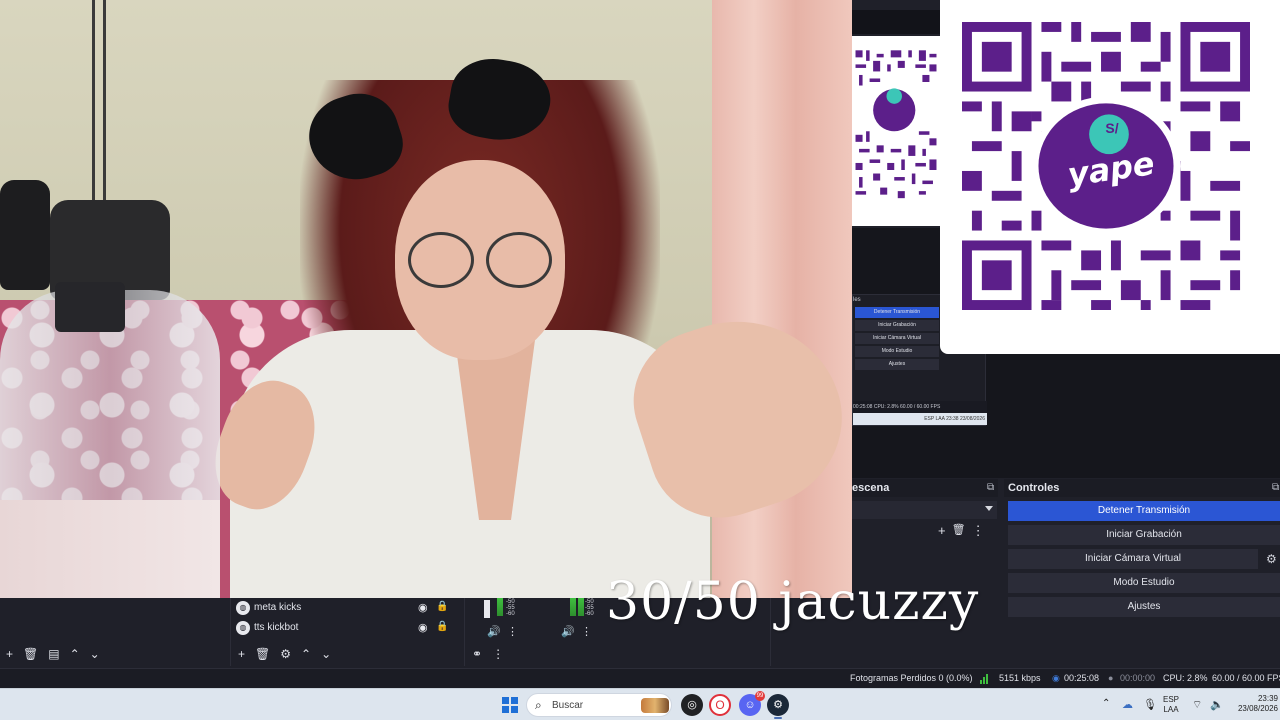 The image size is (1280, 720). What do you see at coordinates (911, 678) in the screenshot?
I see `dropped-frames: Fotogramas Perdidos 0 (0.0%)` at bounding box center [911, 678].